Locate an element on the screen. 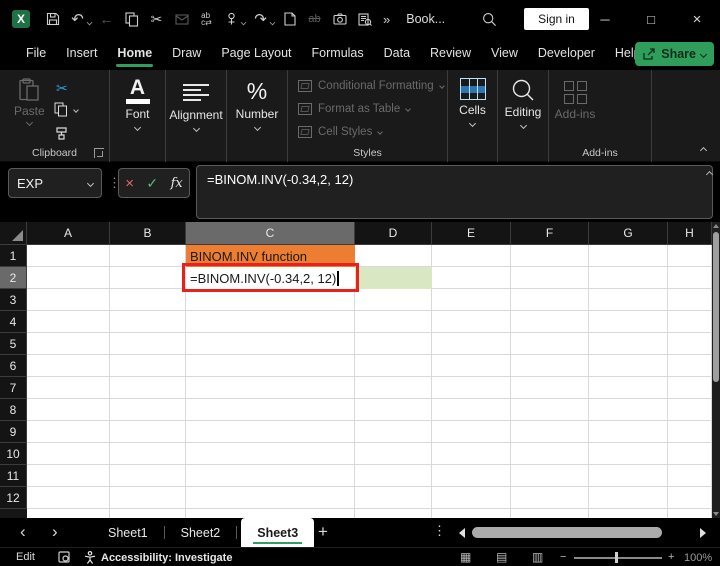 The height and width of the screenshot is (566, 720). addins-button: Add-ins is located at coordinates (575, 99).